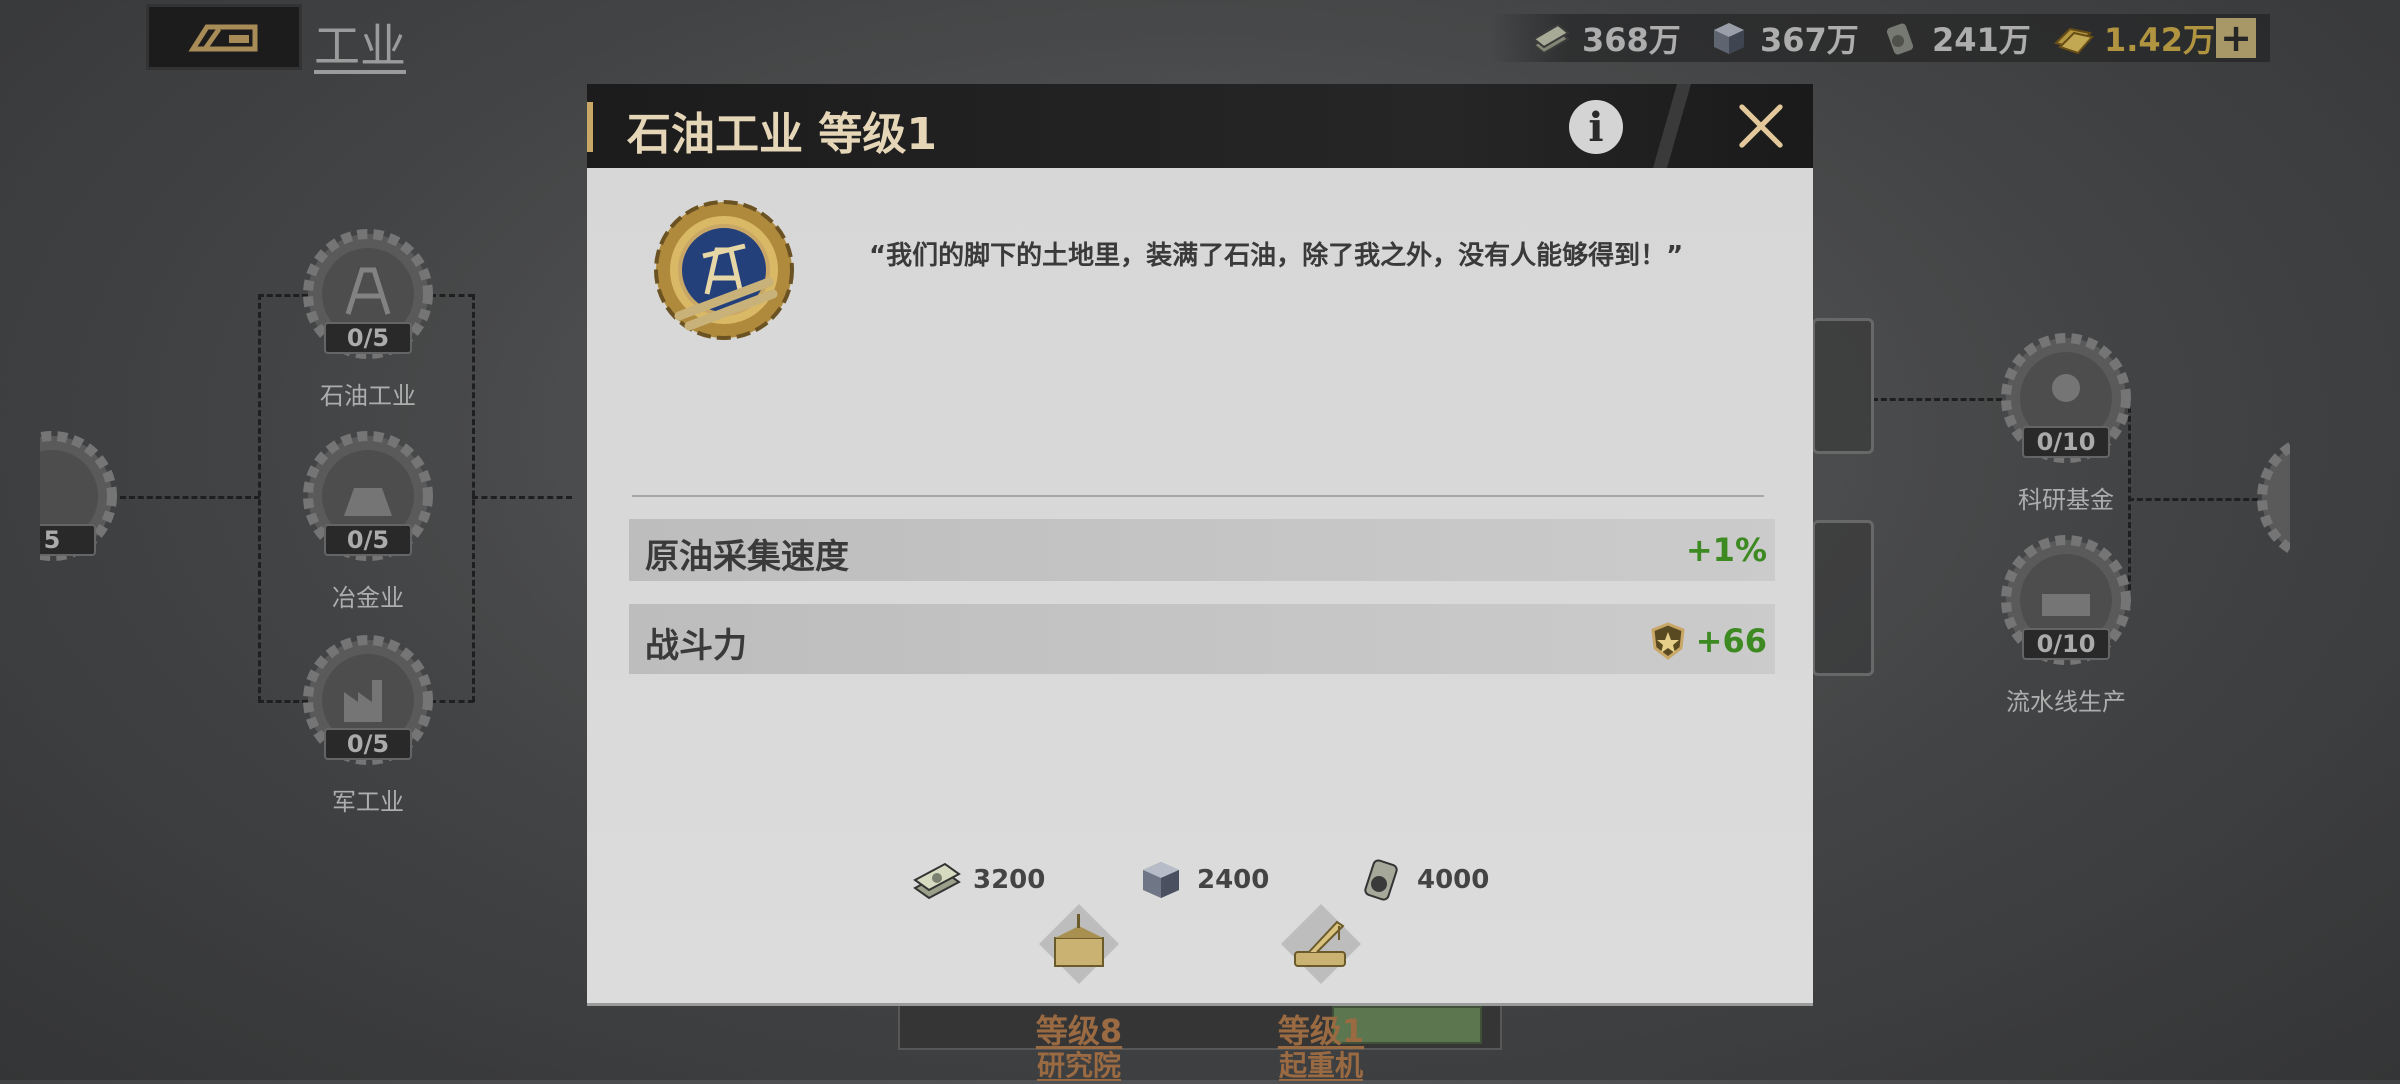 This screenshot has height=1084, width=2400. I want to click on stat-name: 原油采集速度, so click(747, 557).